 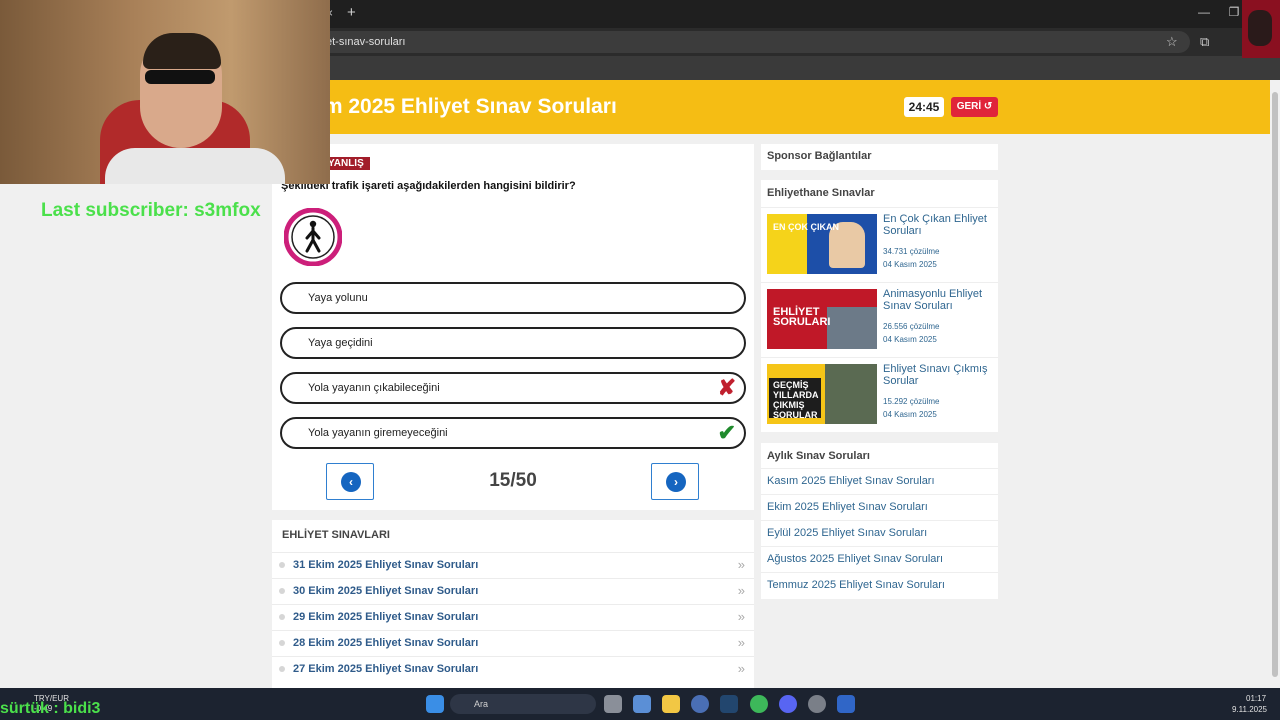 What do you see at coordinates (935, 225) in the screenshot?
I see `test-card-title: En Çok Çıkan Ehliyet Soruları` at bounding box center [935, 225].